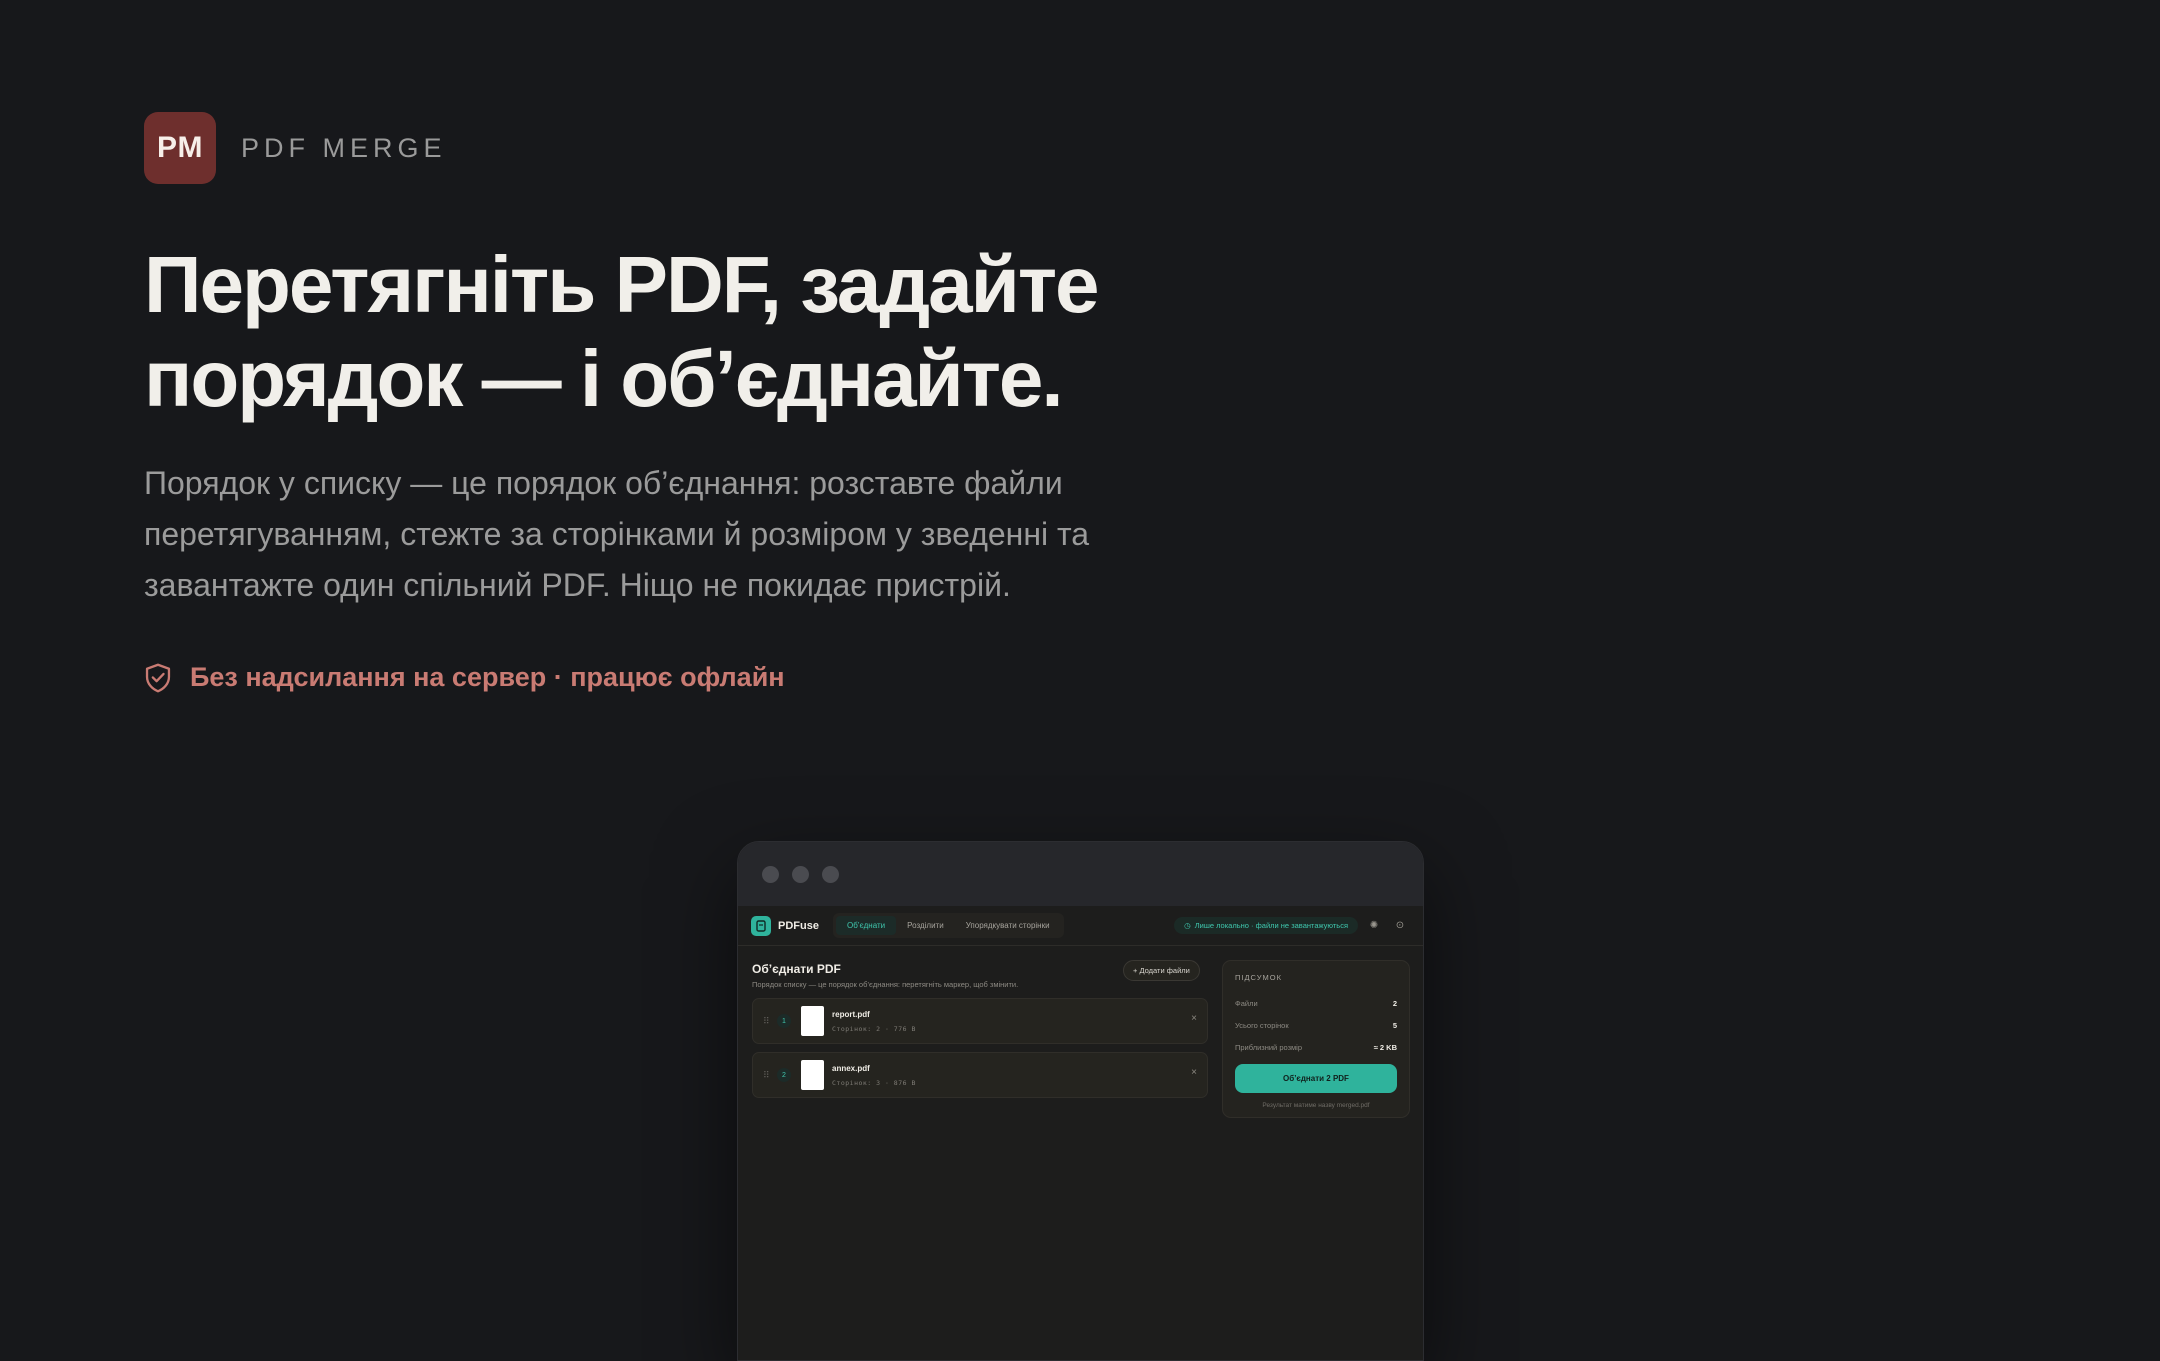 The image size is (2160, 1361). What do you see at coordinates (1262, 1025) in the screenshot?
I see `summary-label: Усього сторінок` at bounding box center [1262, 1025].